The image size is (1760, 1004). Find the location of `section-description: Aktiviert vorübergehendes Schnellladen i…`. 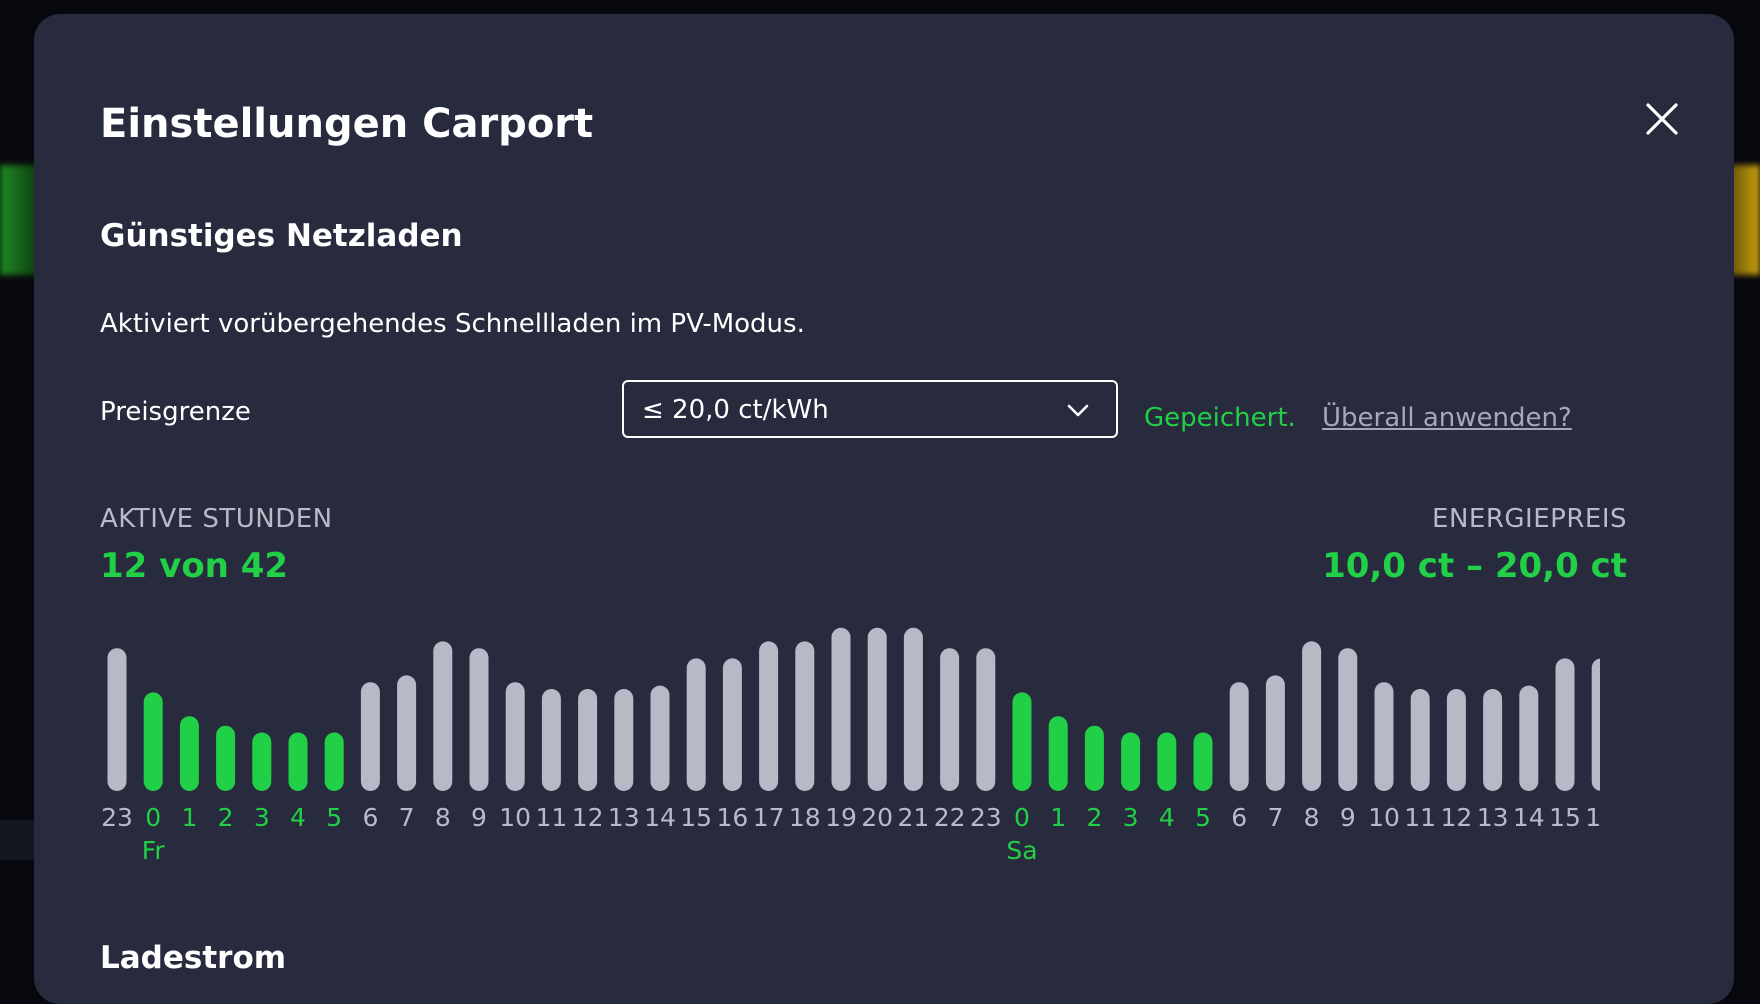

section-description: Aktiviert vorübergehendes Schnellladen i… is located at coordinates (452, 324).